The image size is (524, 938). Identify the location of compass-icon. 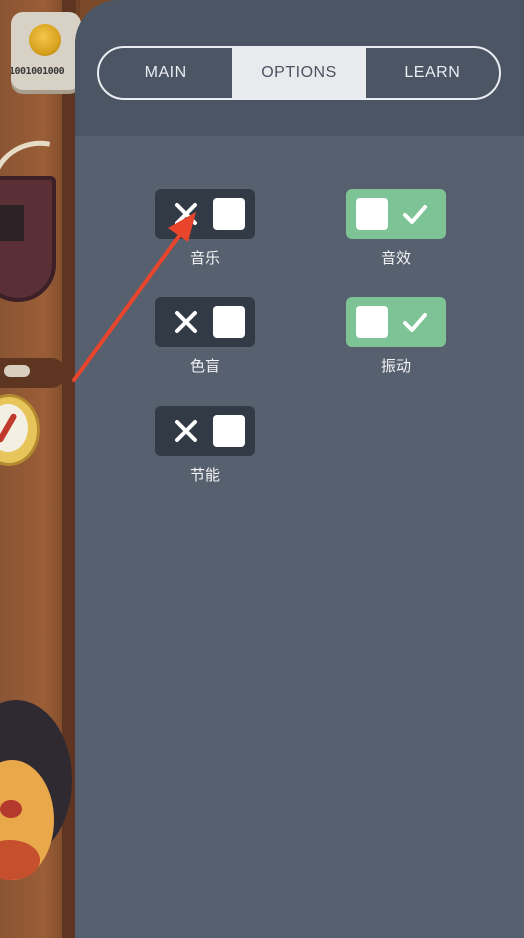
(20, 426).